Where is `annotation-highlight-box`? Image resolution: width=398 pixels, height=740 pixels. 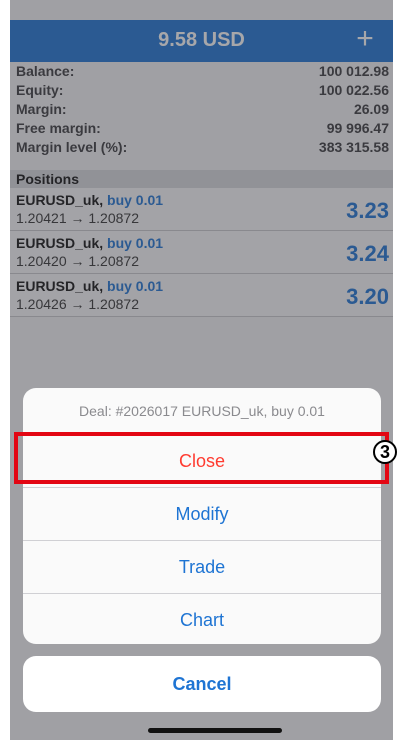
annotation-highlight-box is located at coordinates (201, 458).